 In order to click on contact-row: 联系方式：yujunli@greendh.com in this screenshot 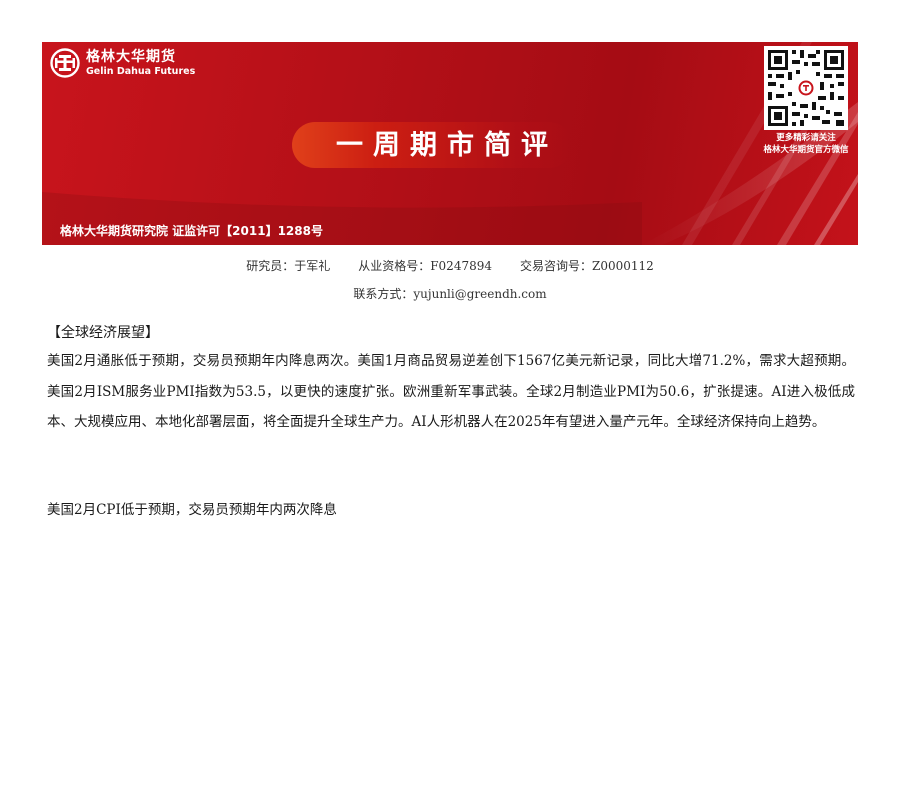, I will do `click(450, 293)`.